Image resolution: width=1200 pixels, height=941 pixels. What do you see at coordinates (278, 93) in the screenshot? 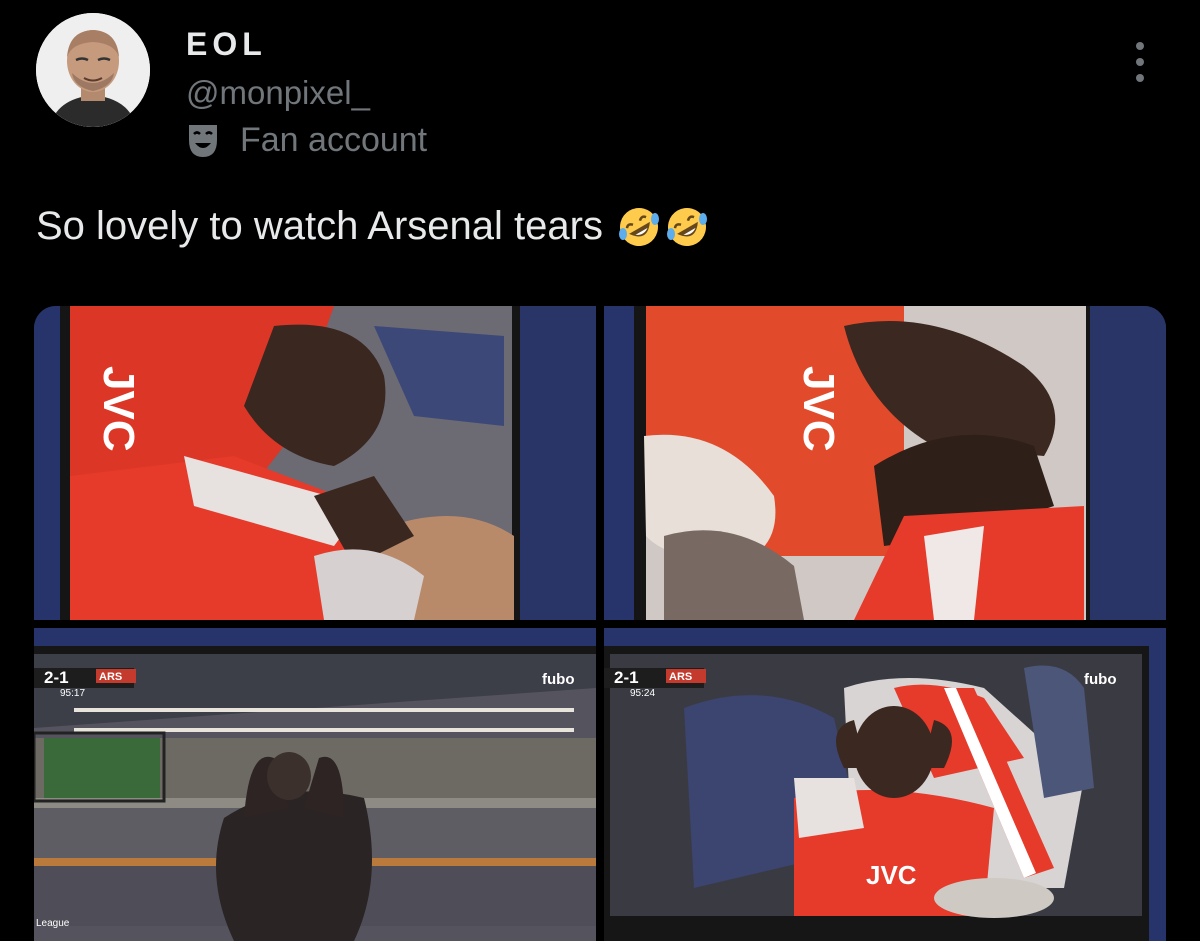
I see `username-handle: @monpixel_` at bounding box center [278, 93].